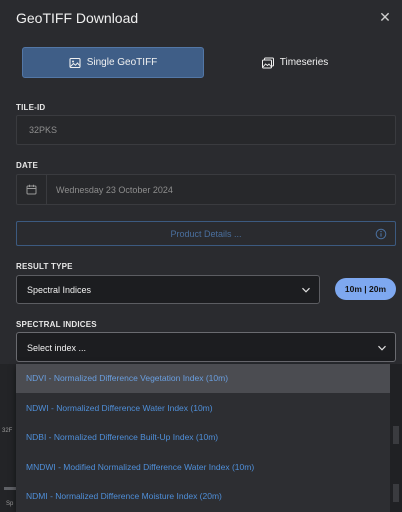 This screenshot has height=512, width=402. I want to click on scrollbar, so click(396, 438).